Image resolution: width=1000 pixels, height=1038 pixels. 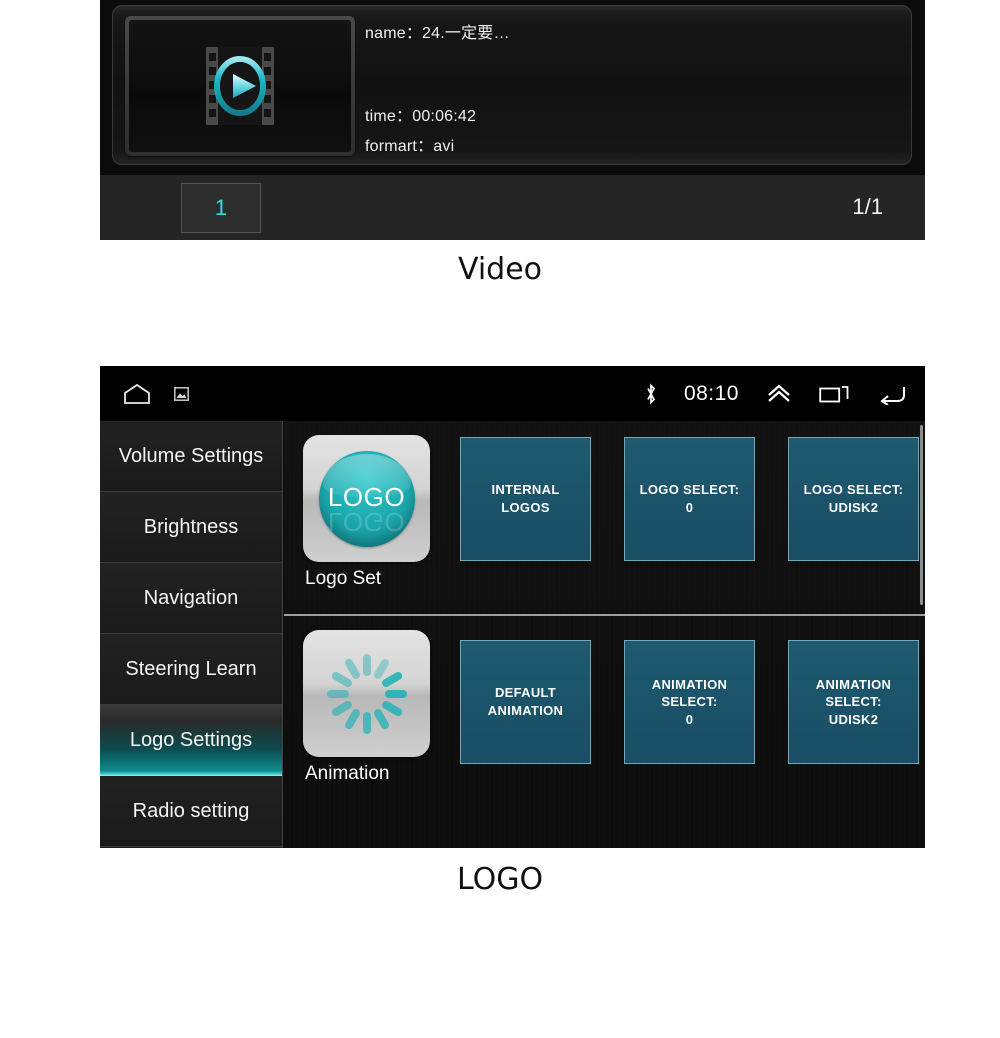 I want to click on sidebar-item-label: Brightness, so click(x=191, y=526).